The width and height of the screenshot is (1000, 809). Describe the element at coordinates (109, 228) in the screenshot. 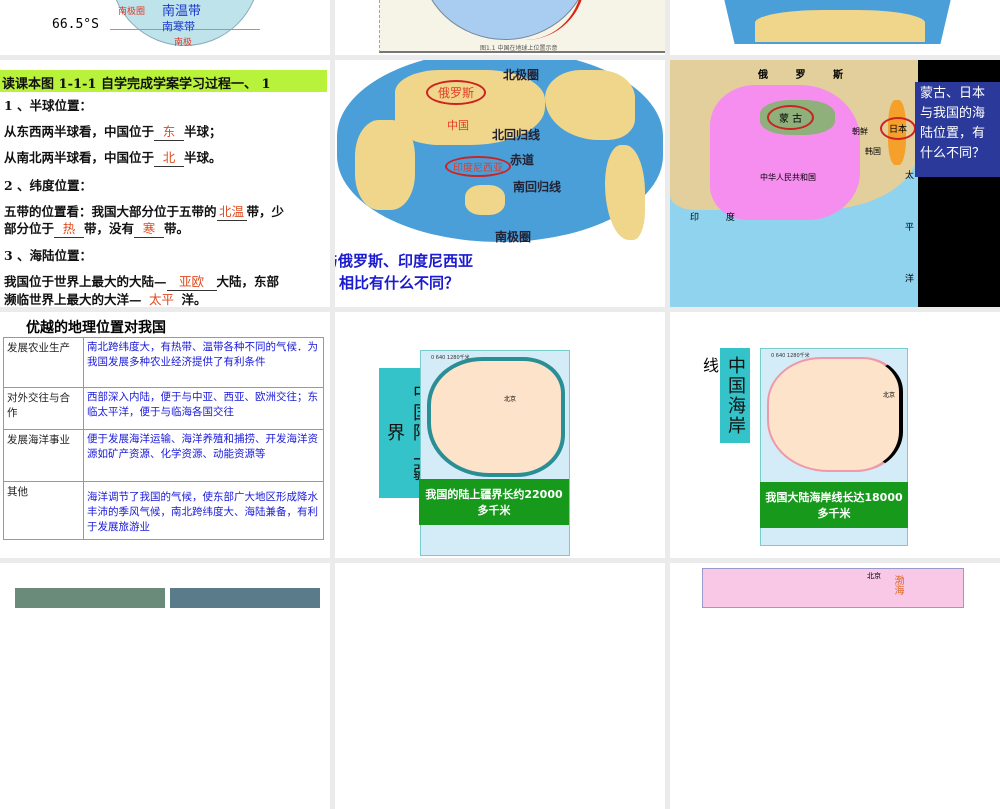

I see `text: 带，没有` at that location.